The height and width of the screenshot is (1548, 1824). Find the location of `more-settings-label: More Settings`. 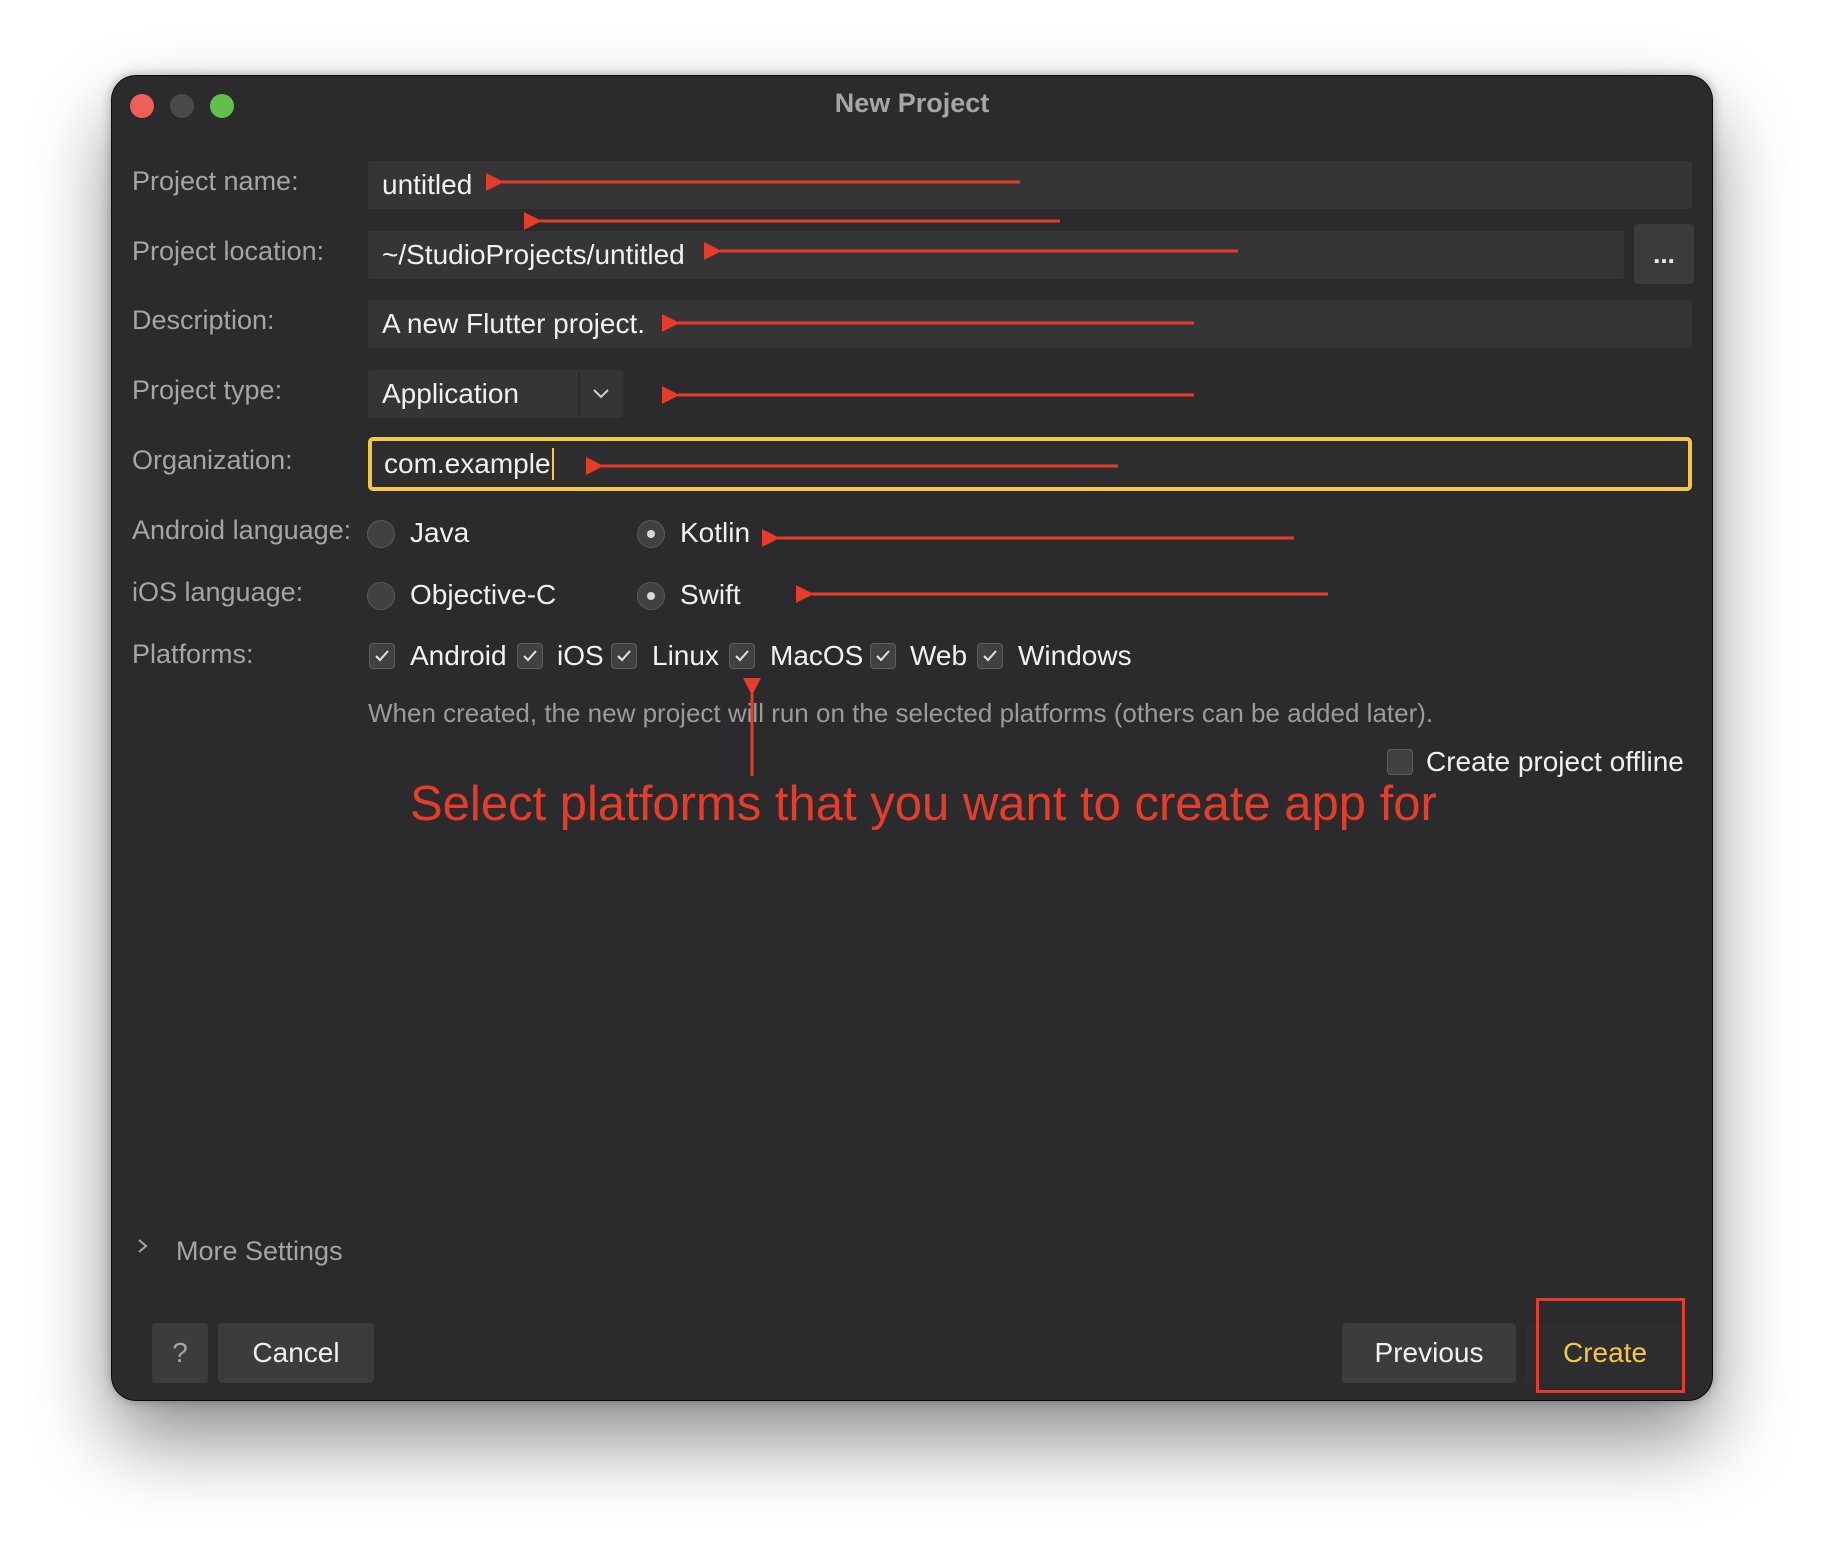

more-settings-label: More Settings is located at coordinates (259, 1251).